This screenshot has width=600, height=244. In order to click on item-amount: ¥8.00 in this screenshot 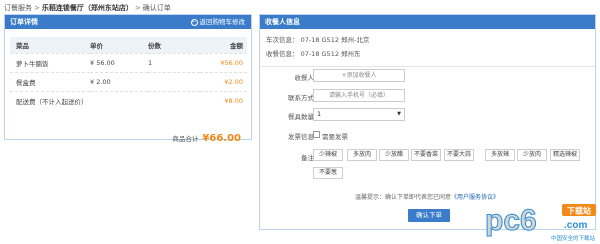, I will do `click(223, 100)`.